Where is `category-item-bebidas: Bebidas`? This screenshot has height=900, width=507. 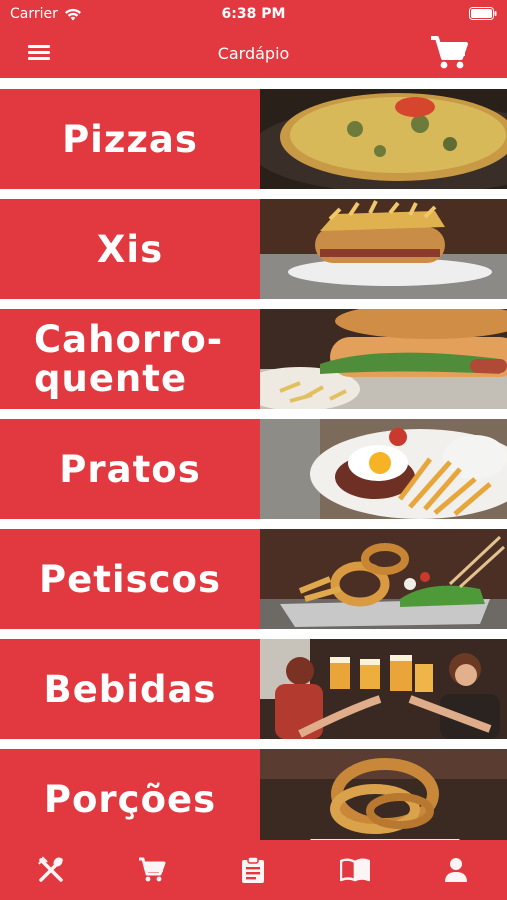
category-item-bebidas: Bebidas is located at coordinates (253, 689).